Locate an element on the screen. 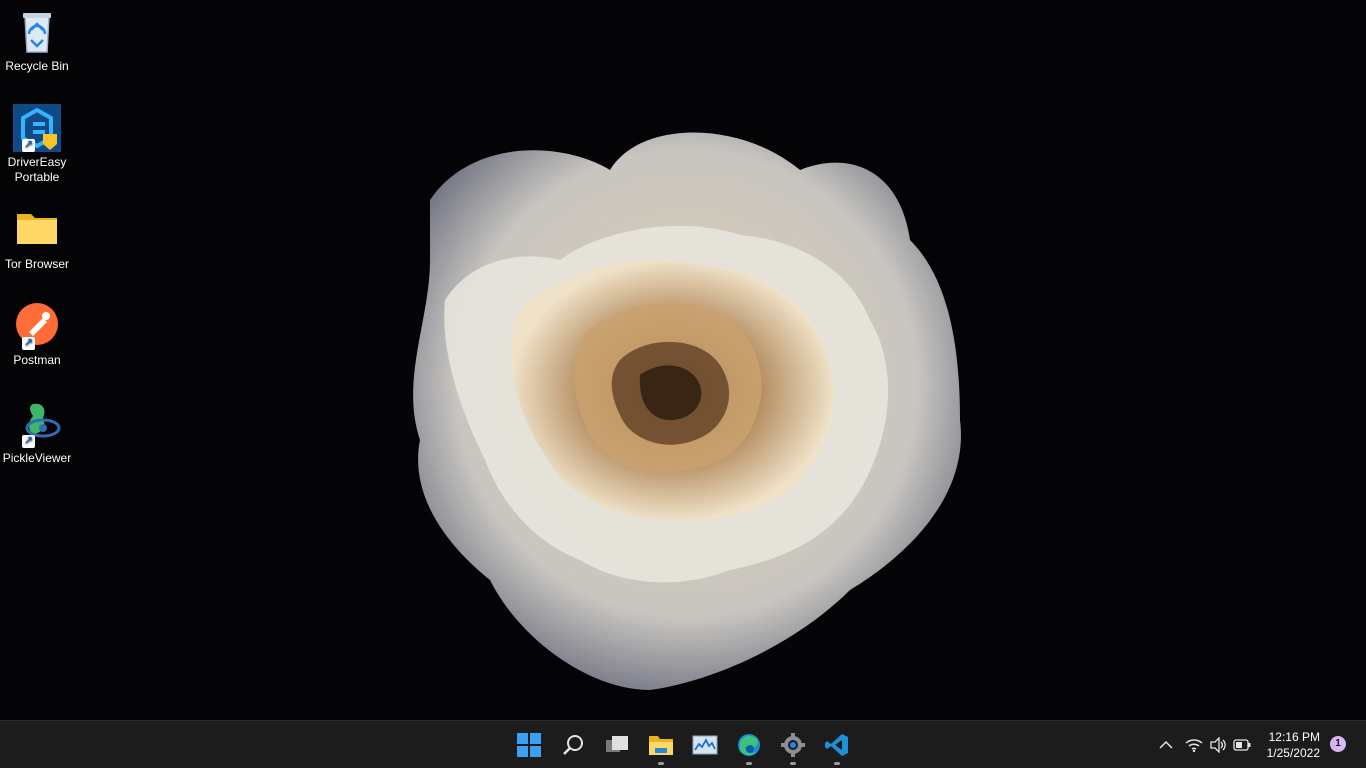 The width and height of the screenshot is (1366, 768). desktop-icon-label: Tor Browser is located at coordinates (36, 264).